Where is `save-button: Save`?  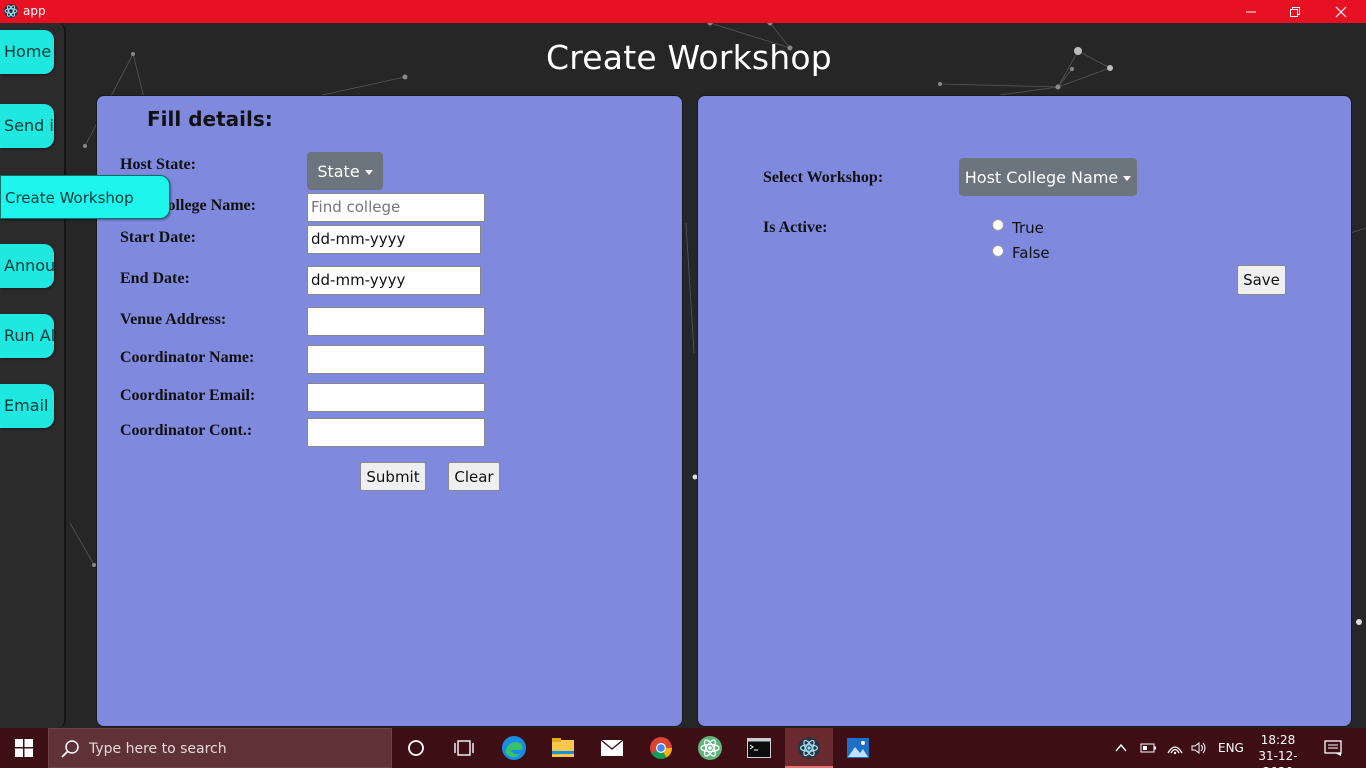
save-button: Save is located at coordinates (1261, 280).